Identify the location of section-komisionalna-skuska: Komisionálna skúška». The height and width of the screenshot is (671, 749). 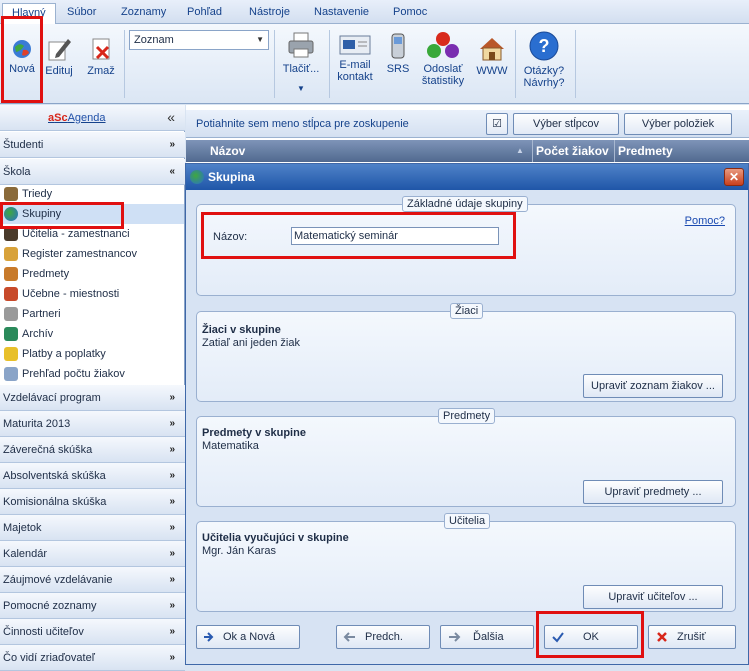
(92, 502).